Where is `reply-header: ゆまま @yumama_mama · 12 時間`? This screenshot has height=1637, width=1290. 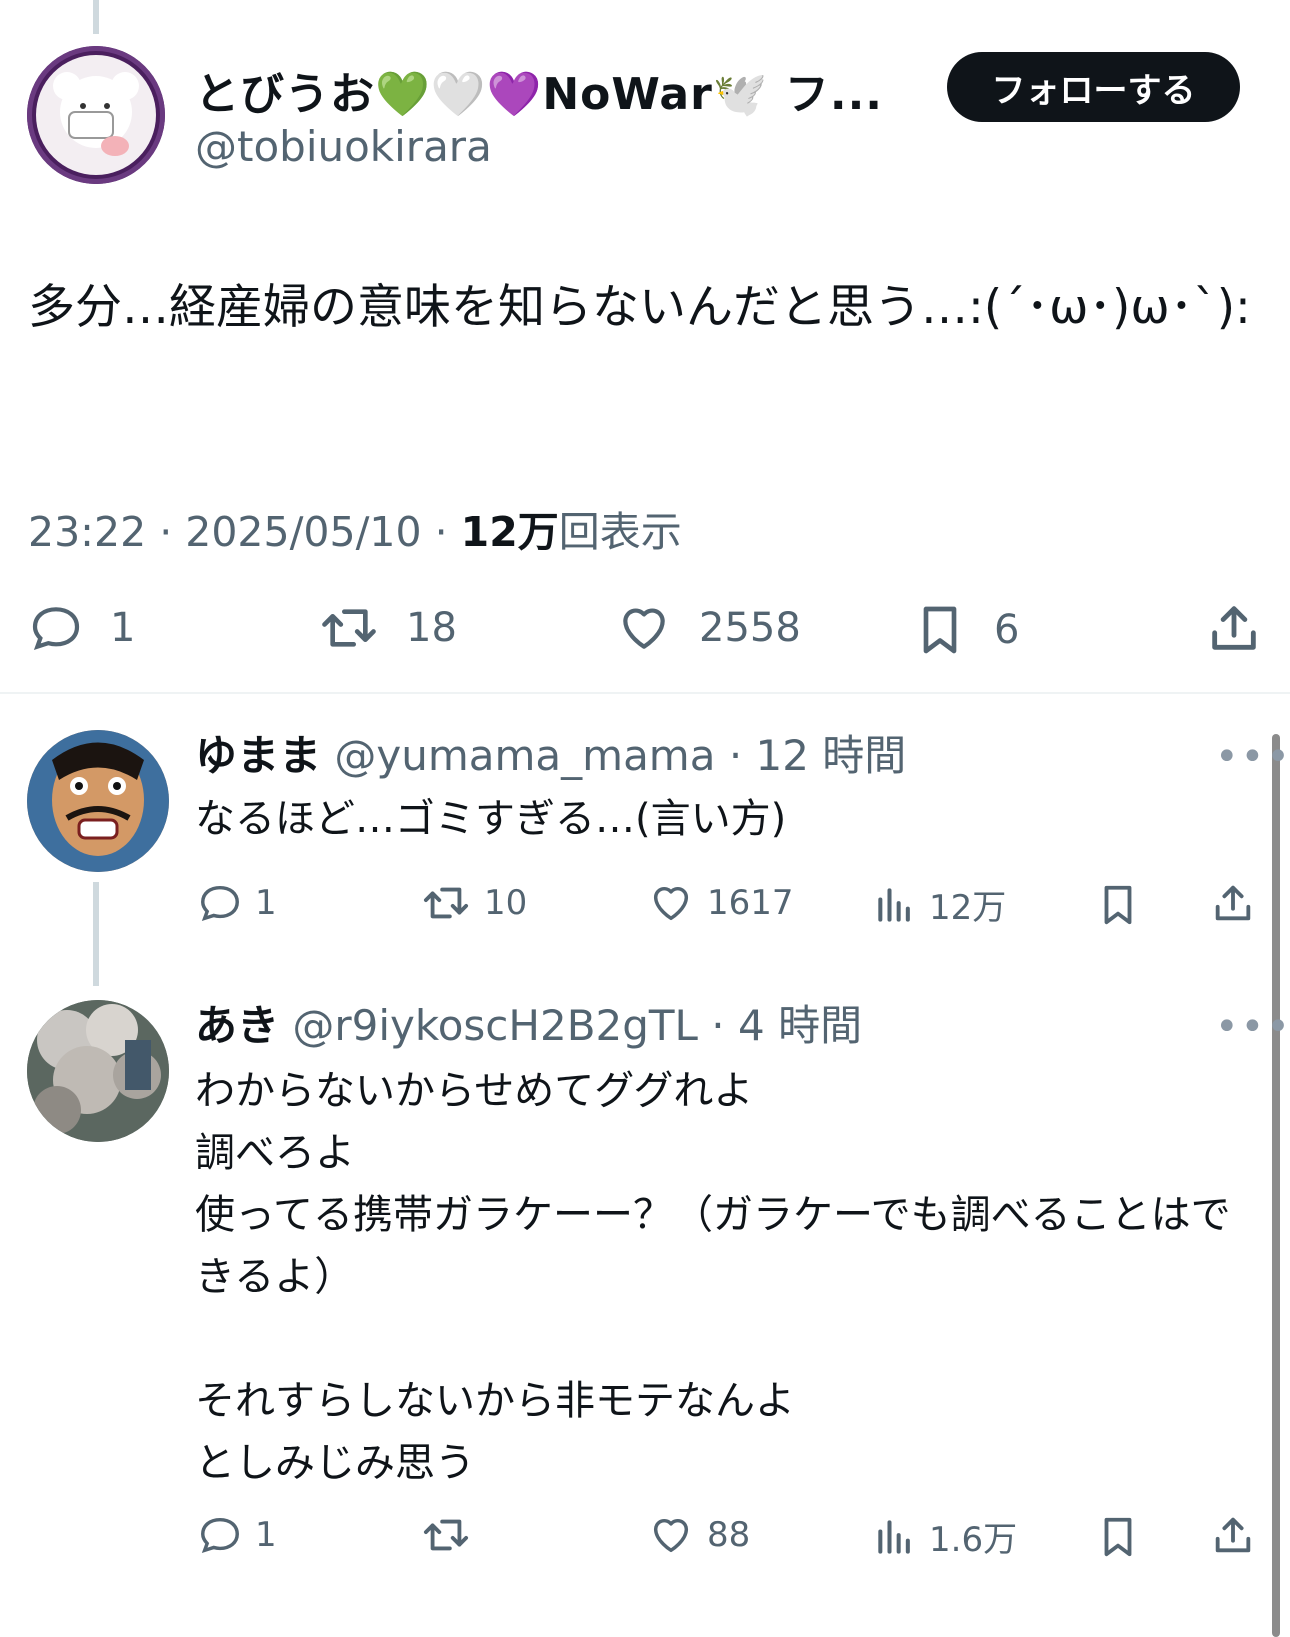 reply-header: ゆまま @yumama_mama · 12 時間 is located at coordinates (550, 752).